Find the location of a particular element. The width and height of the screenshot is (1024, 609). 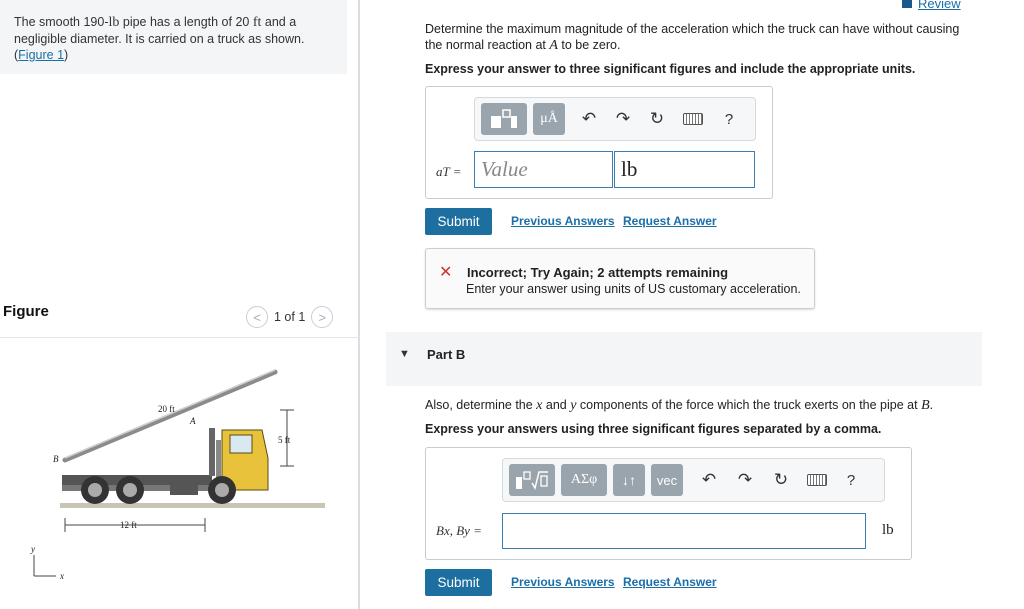

vec-button: vec is located at coordinates (667, 480).